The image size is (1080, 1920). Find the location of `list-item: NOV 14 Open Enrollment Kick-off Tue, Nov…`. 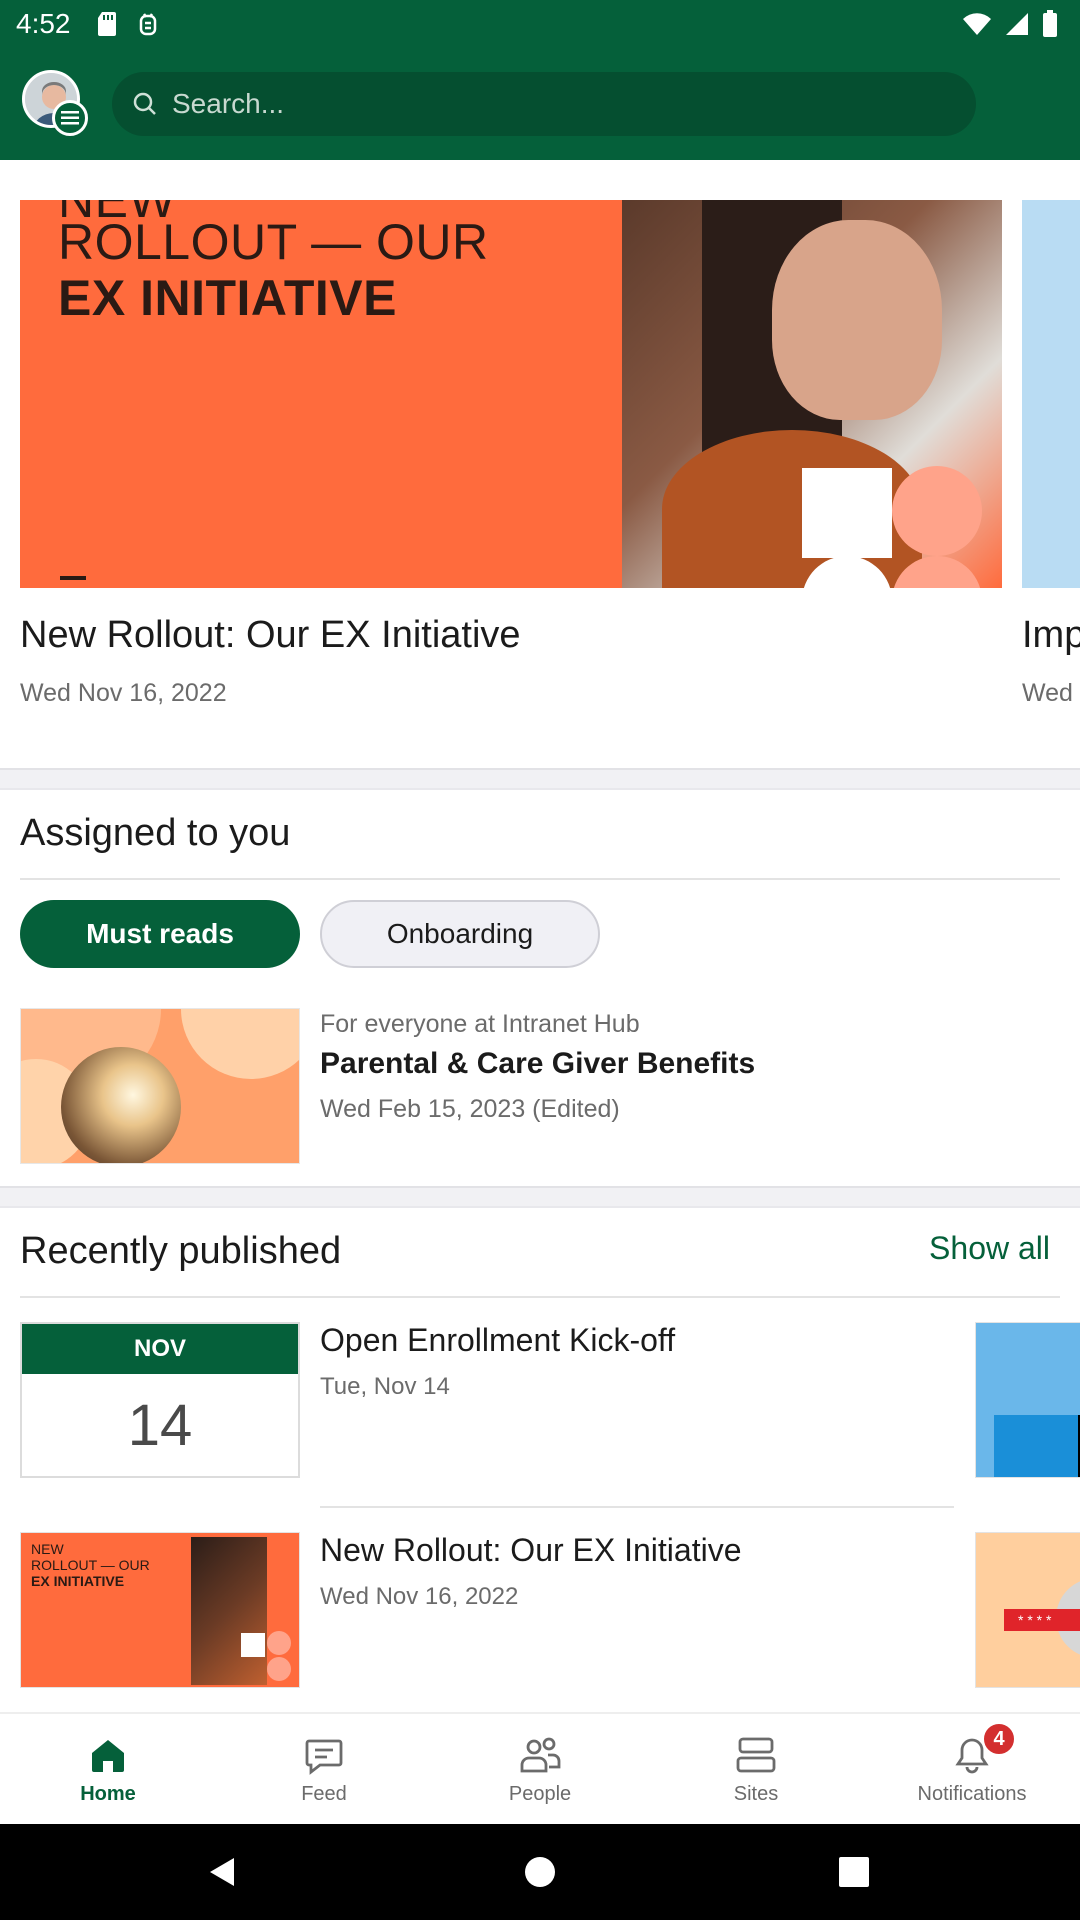

list-item: NOV 14 Open Enrollment Kick-off Tue, Nov… is located at coordinates (550, 1400).